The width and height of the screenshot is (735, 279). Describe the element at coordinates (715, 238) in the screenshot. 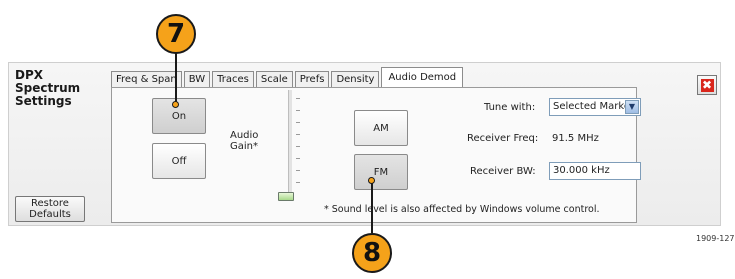

I see `figure-reference: 1909-127` at that location.